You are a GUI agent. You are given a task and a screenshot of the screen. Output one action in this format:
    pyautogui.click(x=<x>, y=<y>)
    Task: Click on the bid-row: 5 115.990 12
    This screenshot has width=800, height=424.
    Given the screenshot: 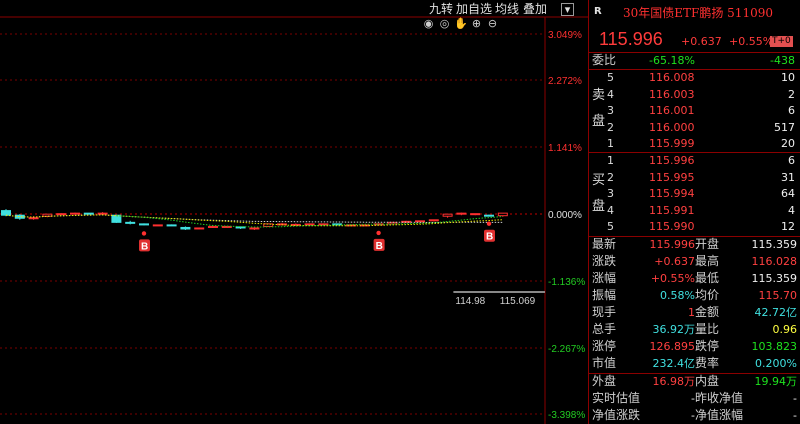 What is the action you would take?
    pyautogui.click(x=694, y=226)
    